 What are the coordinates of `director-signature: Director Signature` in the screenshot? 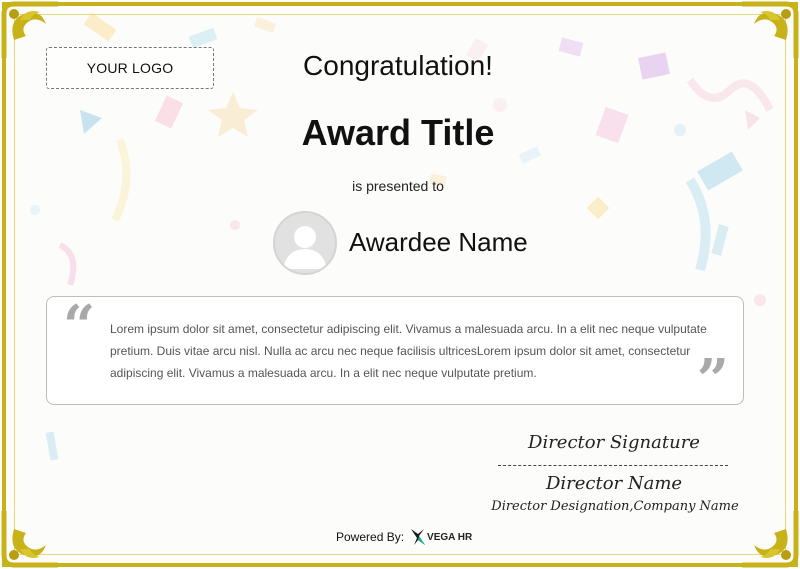 It's located at (614, 442).